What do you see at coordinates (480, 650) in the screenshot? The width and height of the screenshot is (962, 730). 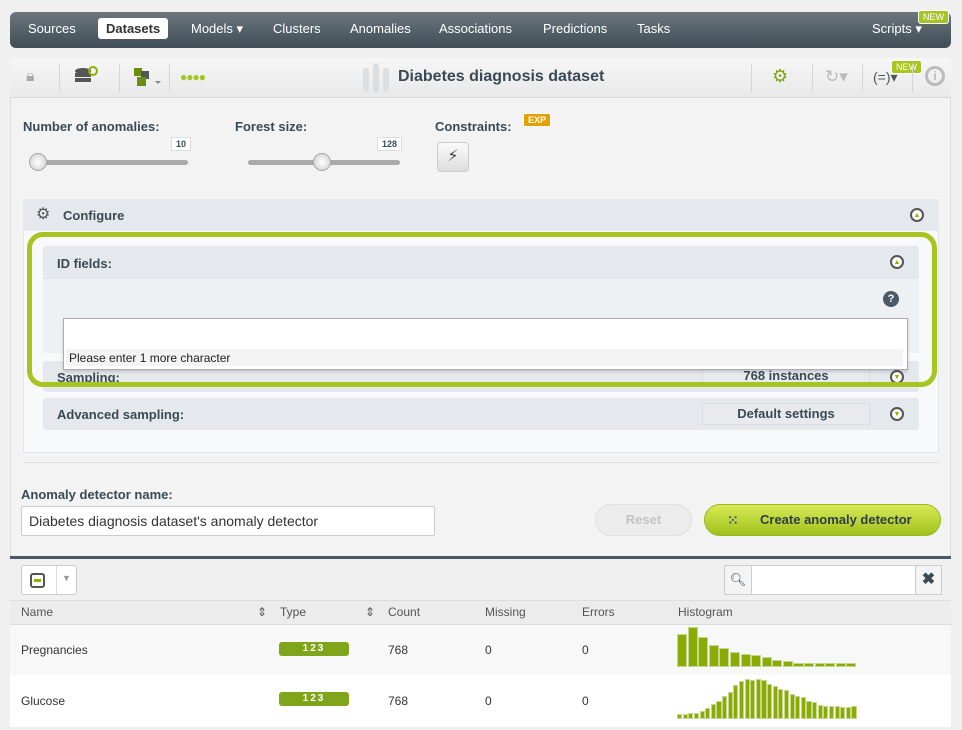 I see `table-row` at bounding box center [480, 650].